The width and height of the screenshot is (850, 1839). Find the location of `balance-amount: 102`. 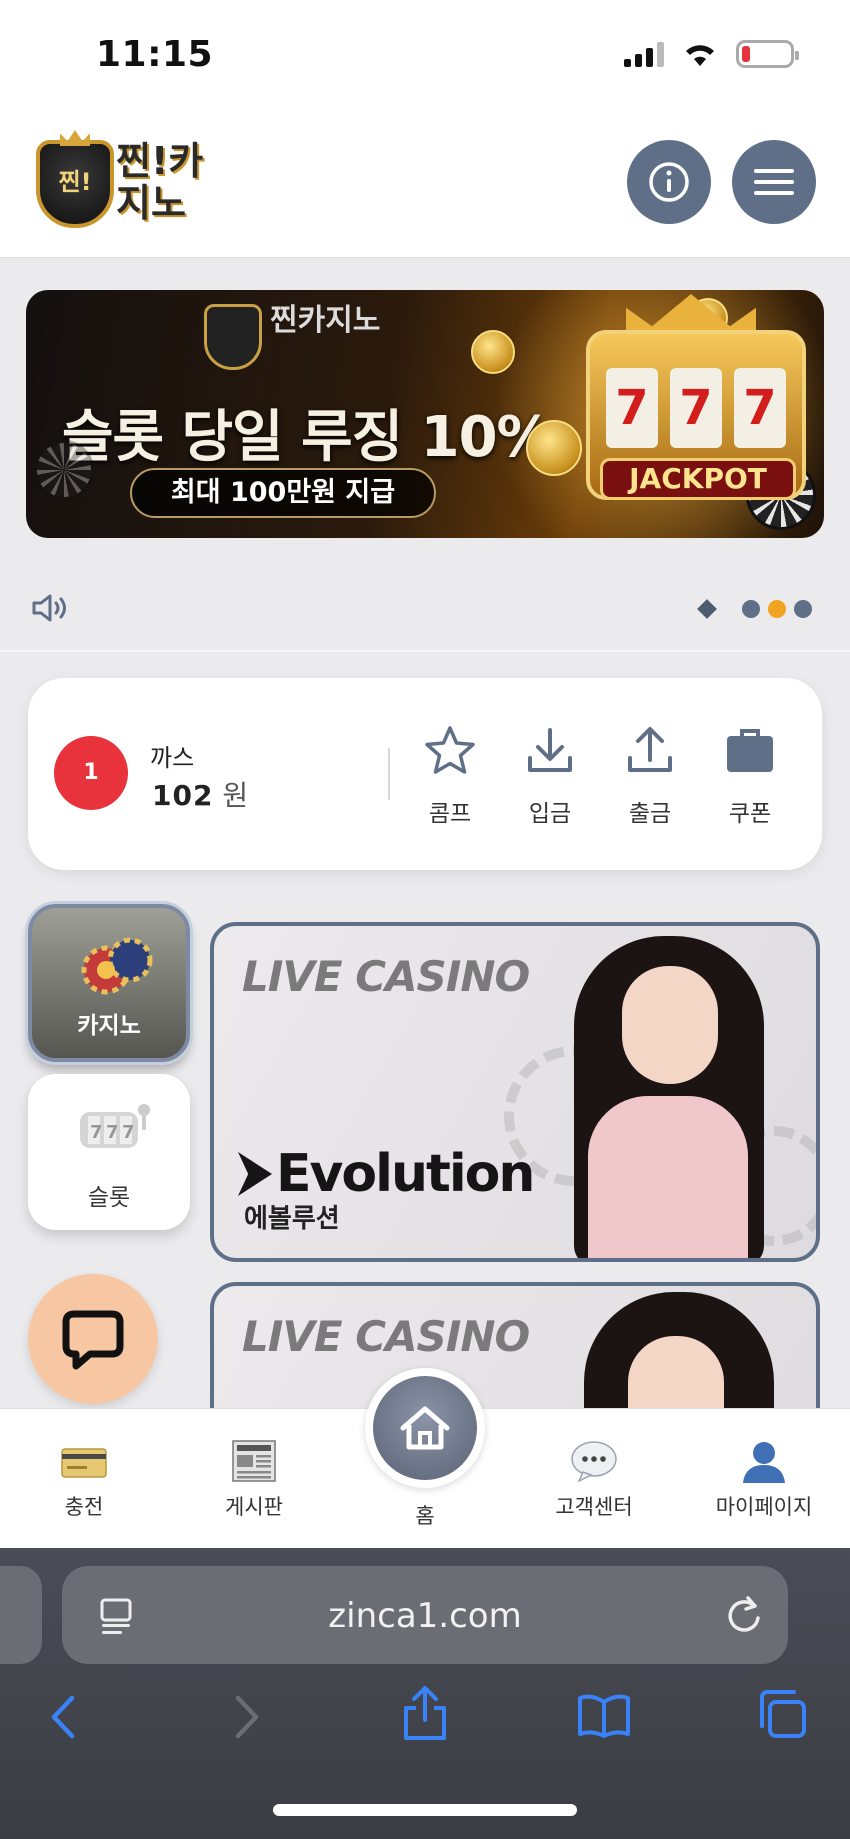

balance-amount: 102 is located at coordinates (183, 795).